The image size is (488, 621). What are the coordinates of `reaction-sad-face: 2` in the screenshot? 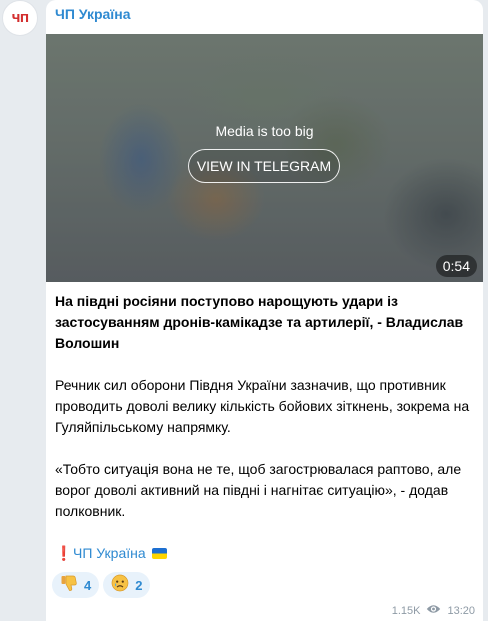 It's located at (127, 585).